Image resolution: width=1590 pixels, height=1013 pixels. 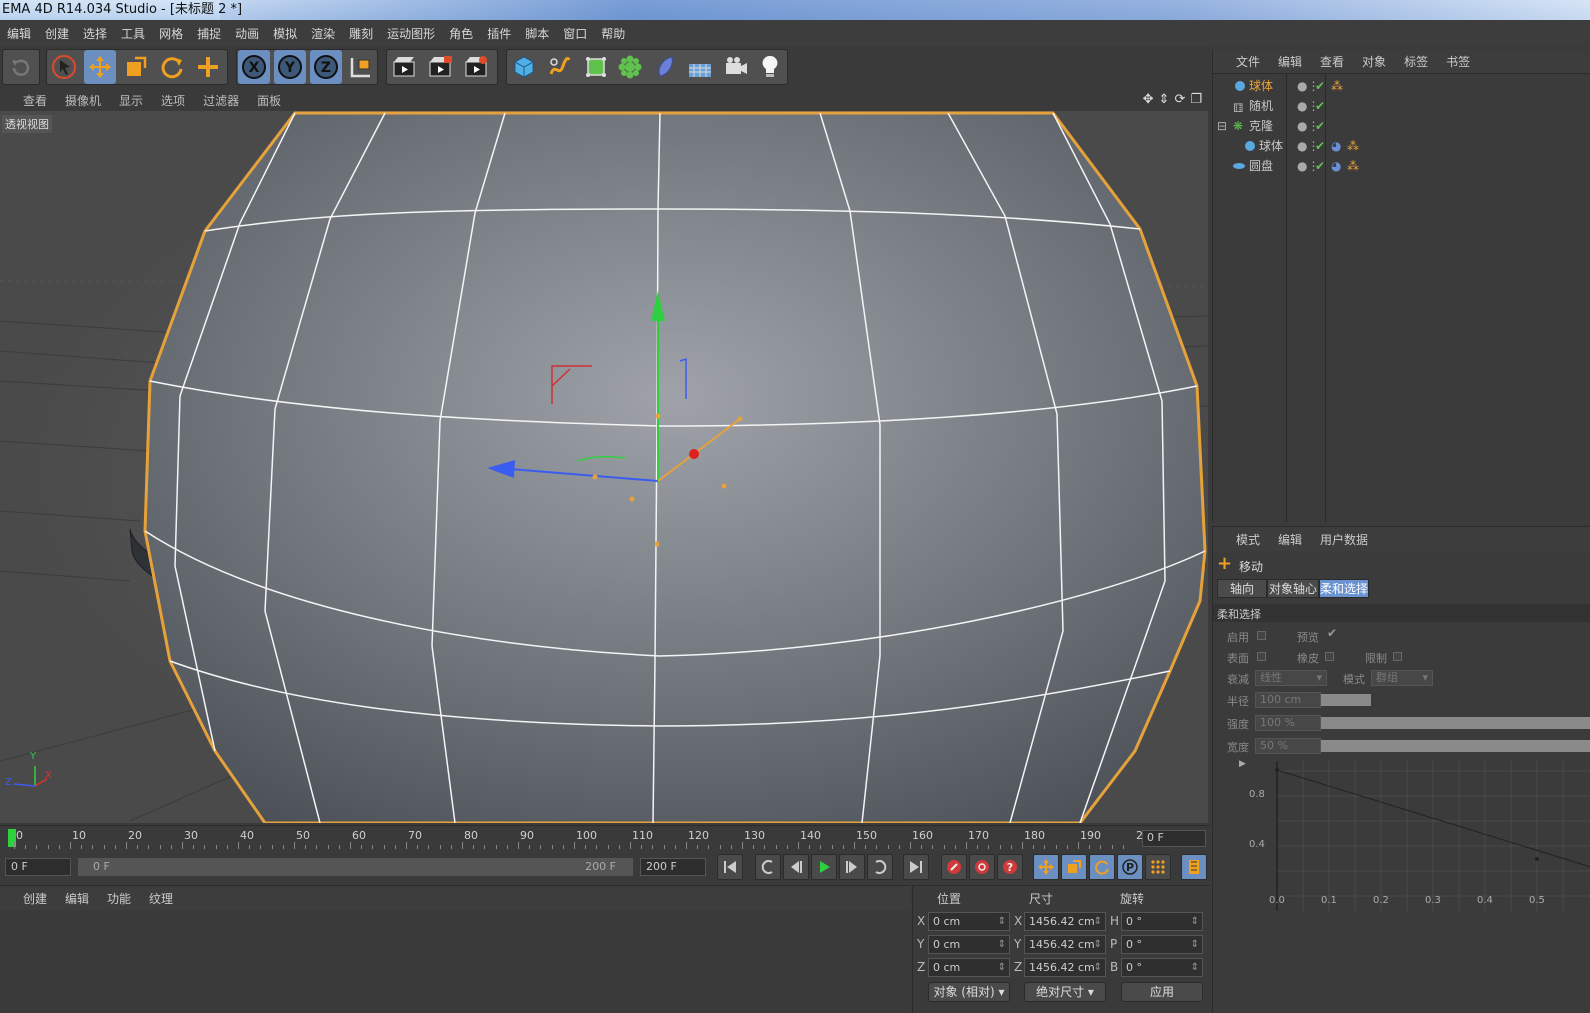 What do you see at coordinates (360, 67) in the screenshot?
I see `coordinate-system-icon` at bounding box center [360, 67].